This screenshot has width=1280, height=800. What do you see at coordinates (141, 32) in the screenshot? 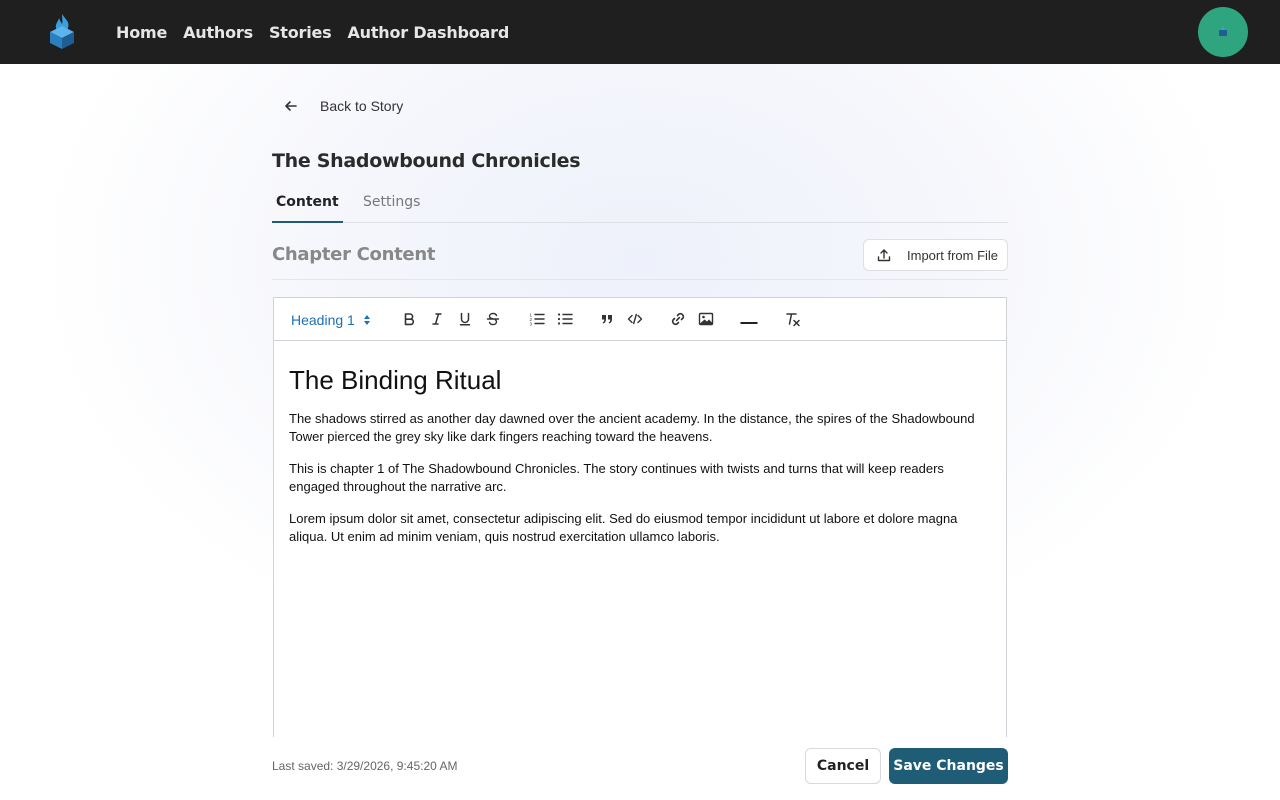
I see `nav-home: Home` at bounding box center [141, 32].